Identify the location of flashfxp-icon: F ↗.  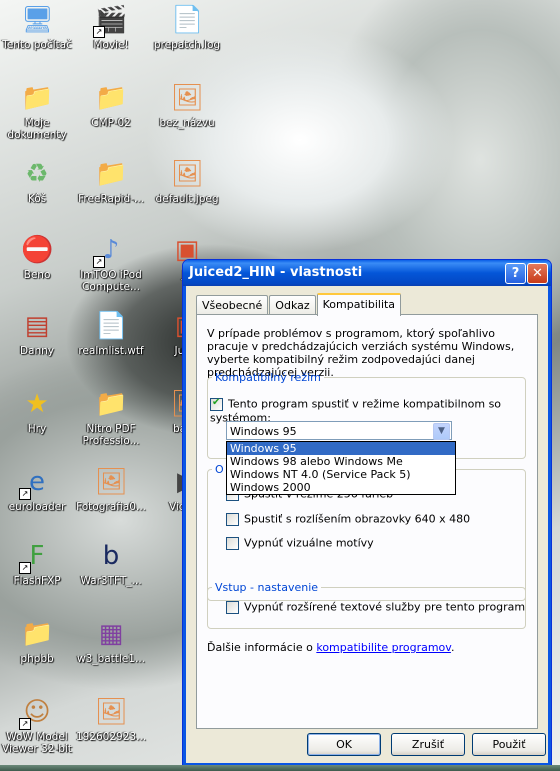
(36, 557).